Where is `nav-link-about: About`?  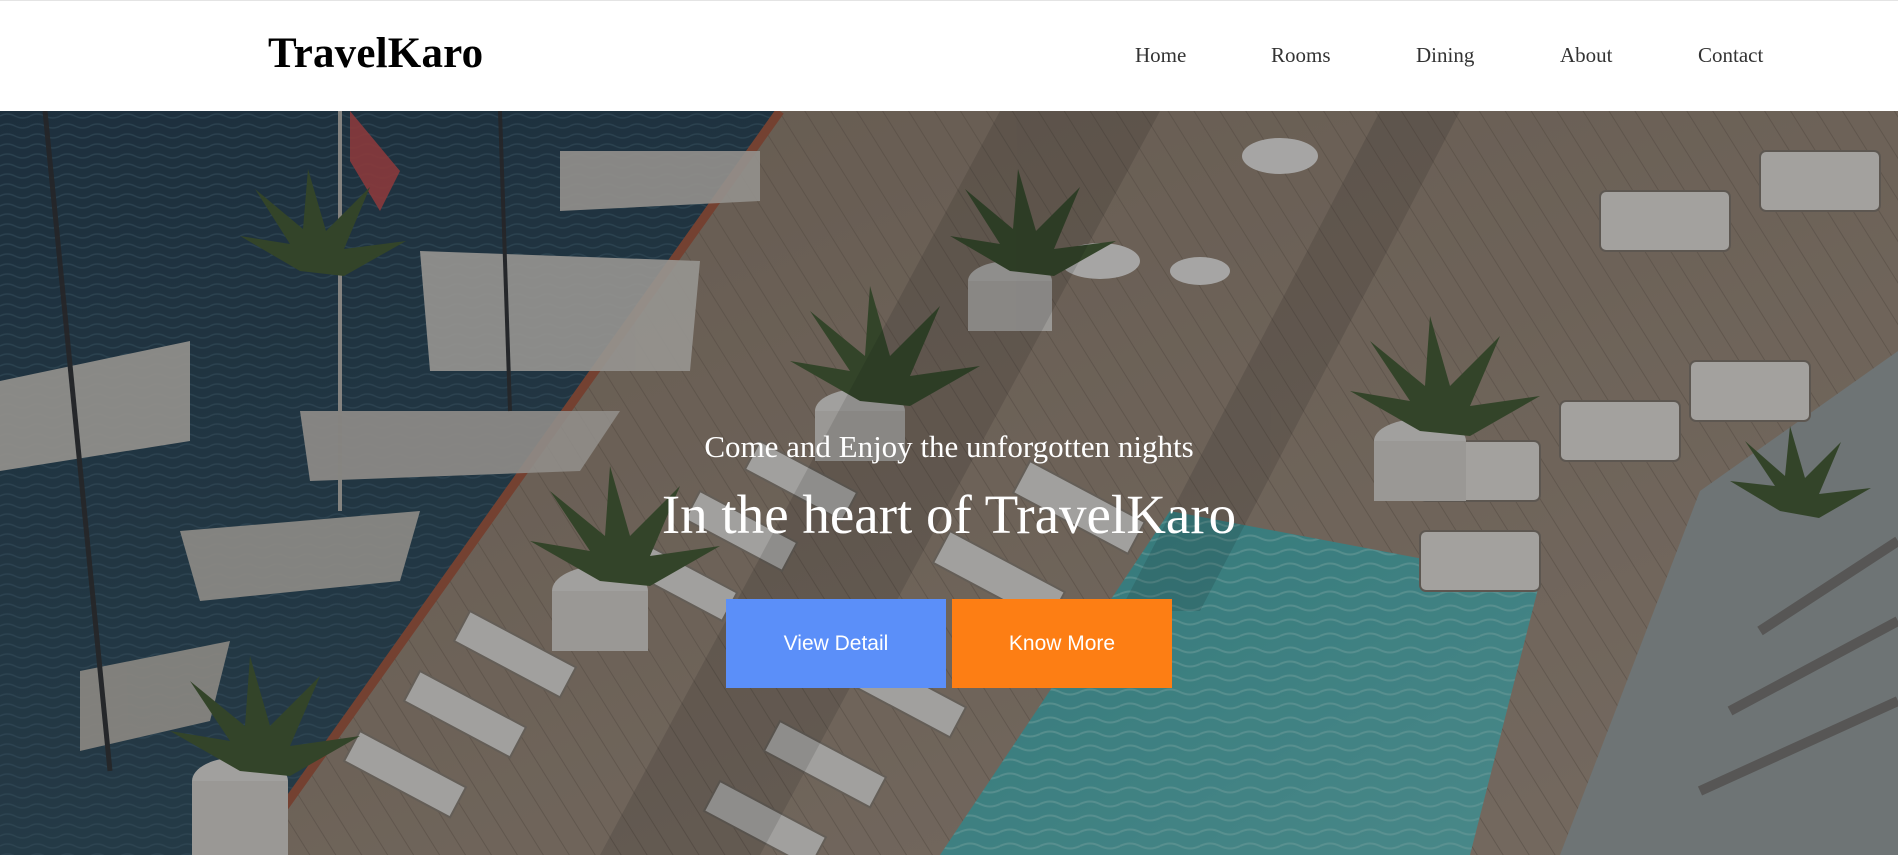 nav-link-about: About is located at coordinates (1586, 55).